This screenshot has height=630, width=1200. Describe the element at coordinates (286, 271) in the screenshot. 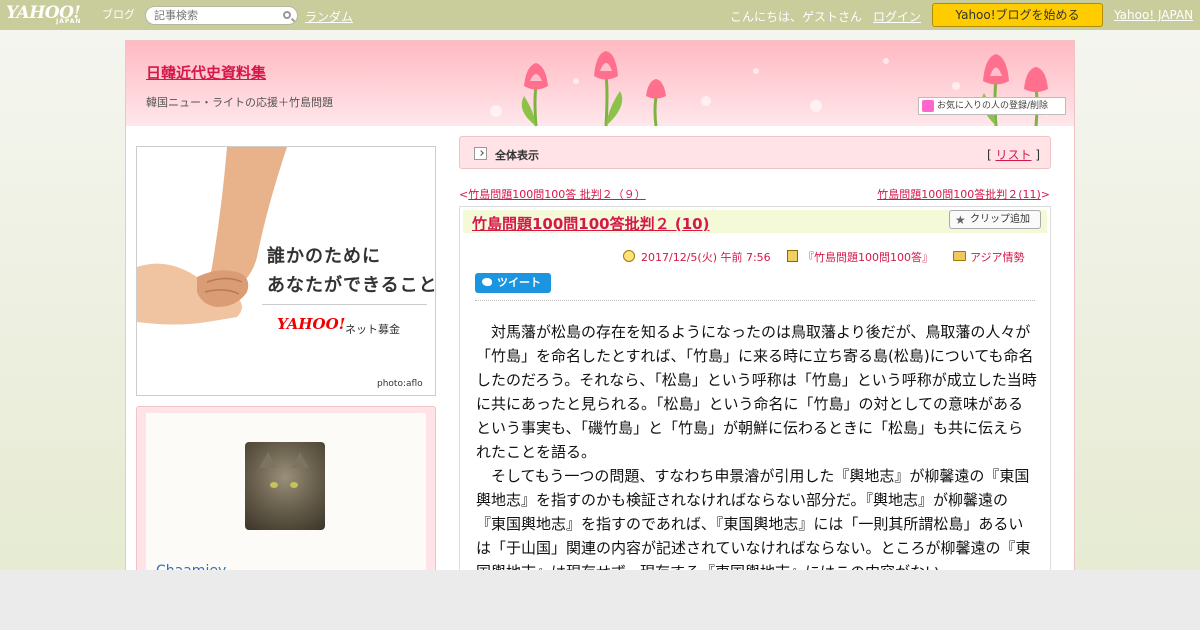

I see `ad-banner: 誰かのために あなたができること YAHOO! ネット募金 photo:aflo` at that location.